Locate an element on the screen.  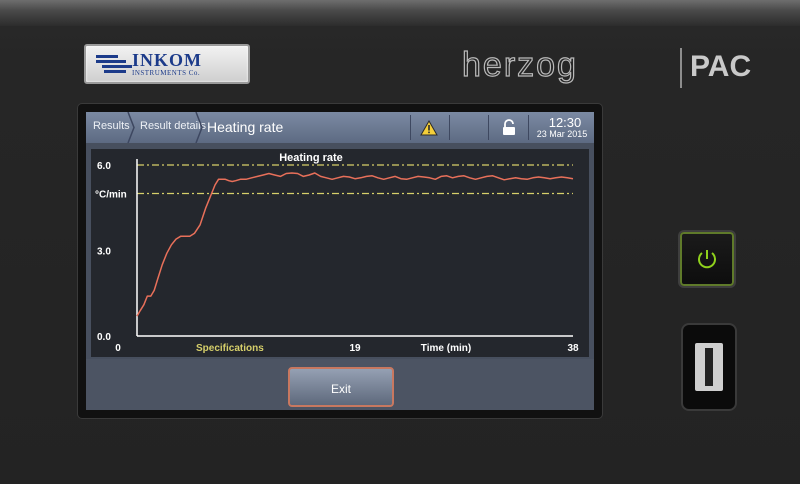
y-tick-label: 3.0 is located at coordinates (104, 252).